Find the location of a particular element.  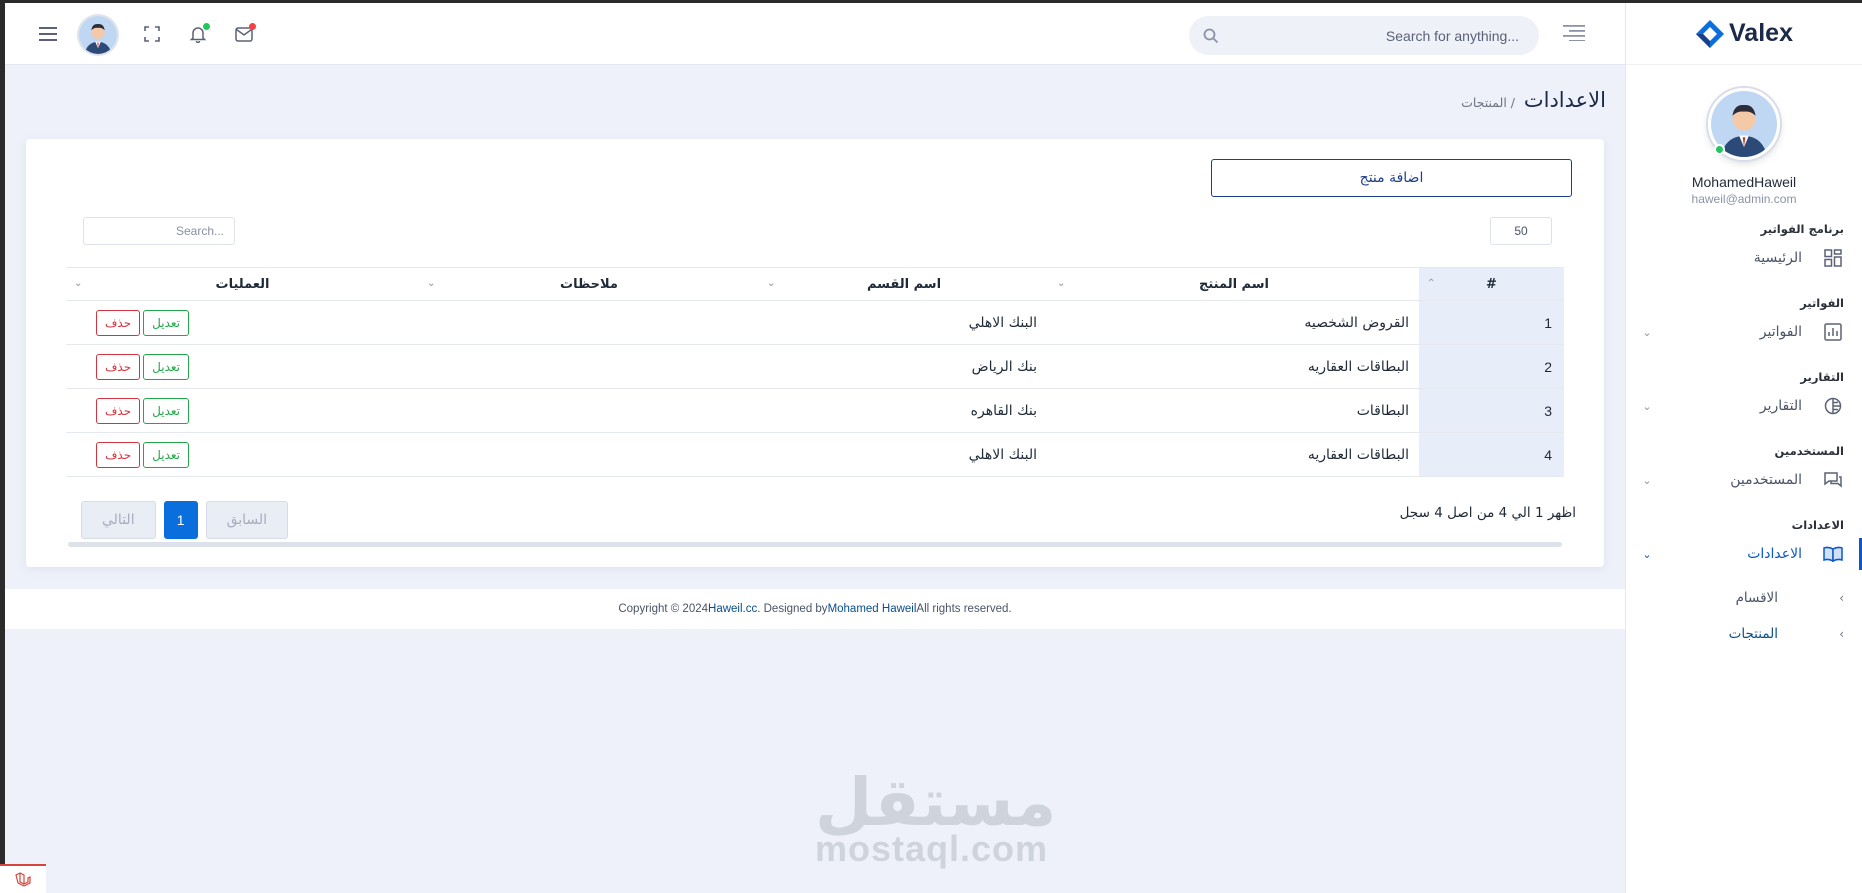

sidebar-item-reports: التقارير ⌄ is located at coordinates (1742, 406).